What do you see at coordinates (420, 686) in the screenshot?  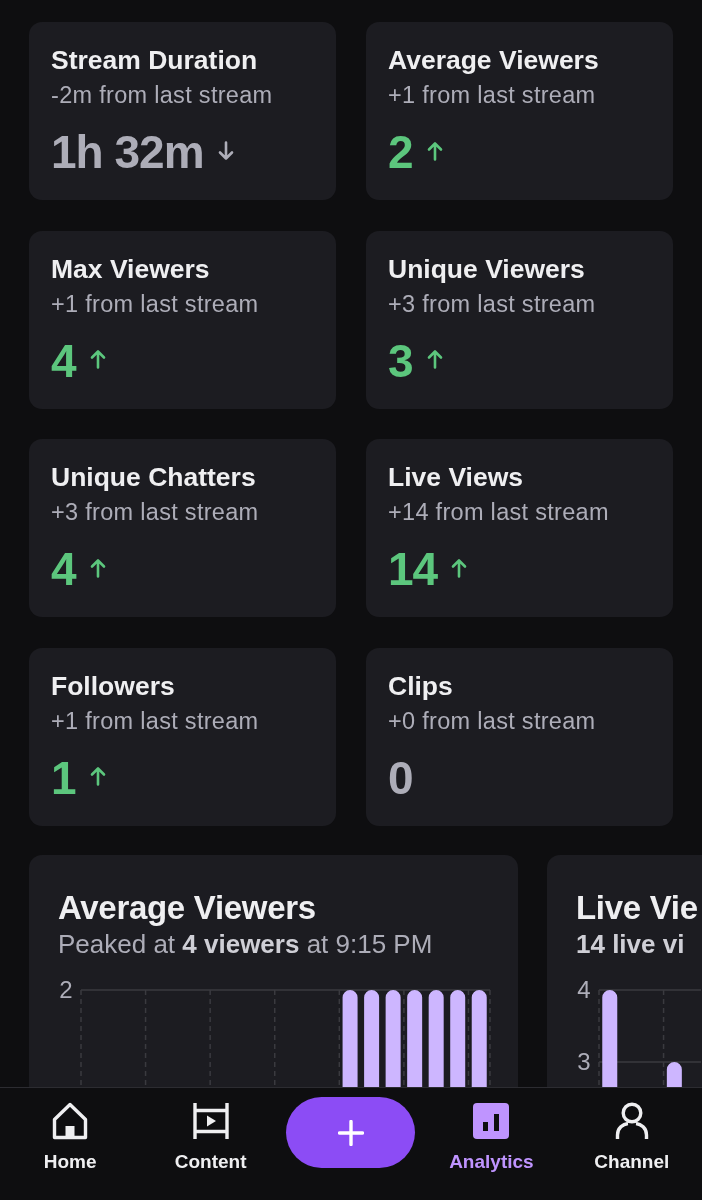 I see `stat-title: Clips` at bounding box center [420, 686].